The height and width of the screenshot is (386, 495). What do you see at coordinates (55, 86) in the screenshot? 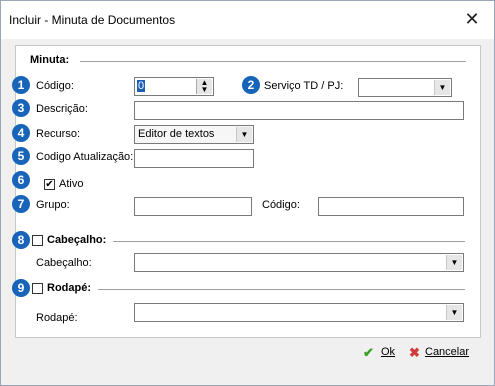
I see `codigo-label: Código:` at bounding box center [55, 86].